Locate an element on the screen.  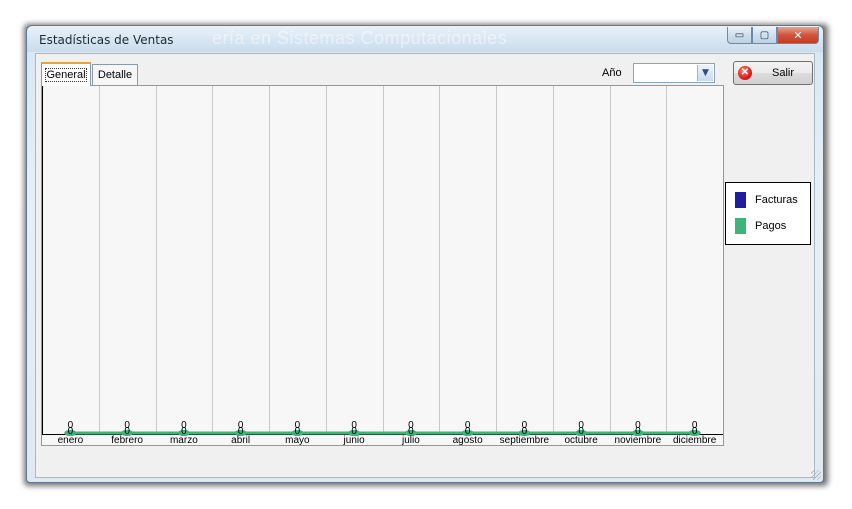
x-tick-label: junio is located at coordinates (354, 440).